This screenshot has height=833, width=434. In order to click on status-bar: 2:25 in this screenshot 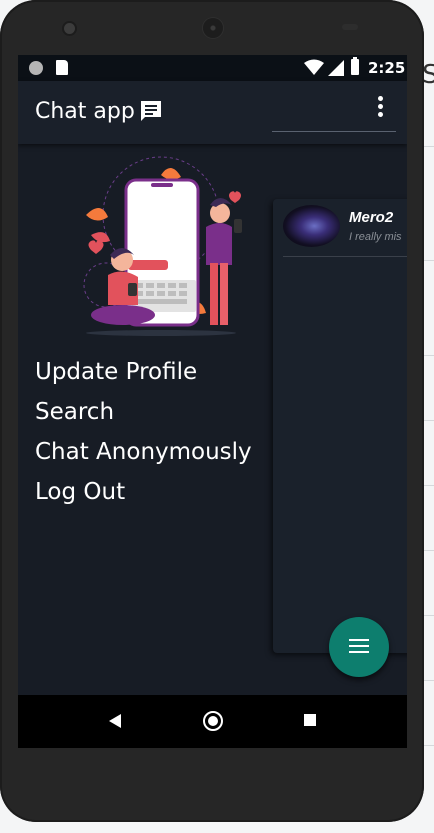, I will do `click(212, 68)`.